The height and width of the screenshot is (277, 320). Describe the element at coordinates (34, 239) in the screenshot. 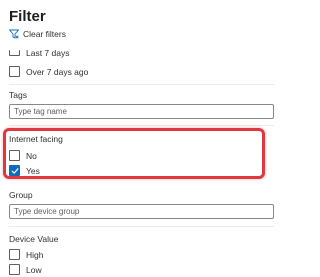

I see `device-value-label: Device Value` at that location.